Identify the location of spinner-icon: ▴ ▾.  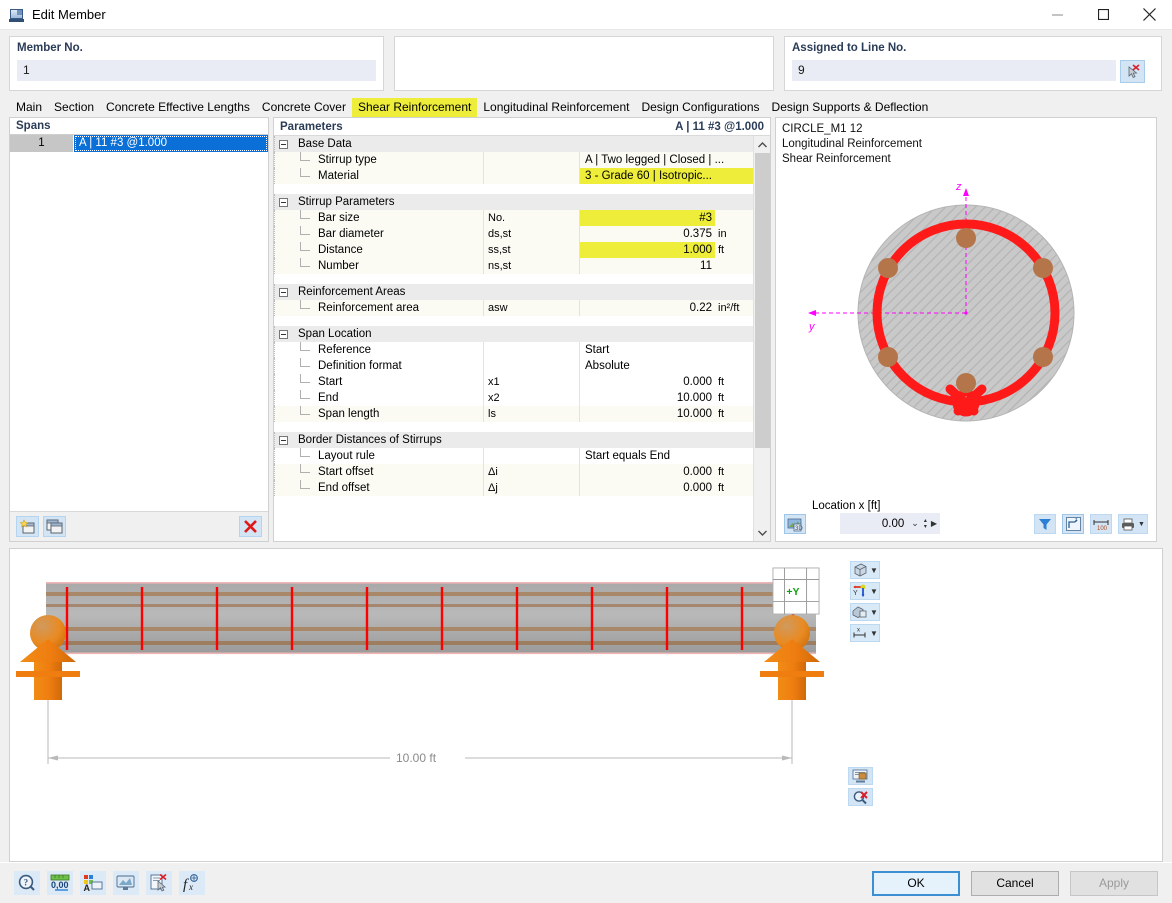
(925, 524).